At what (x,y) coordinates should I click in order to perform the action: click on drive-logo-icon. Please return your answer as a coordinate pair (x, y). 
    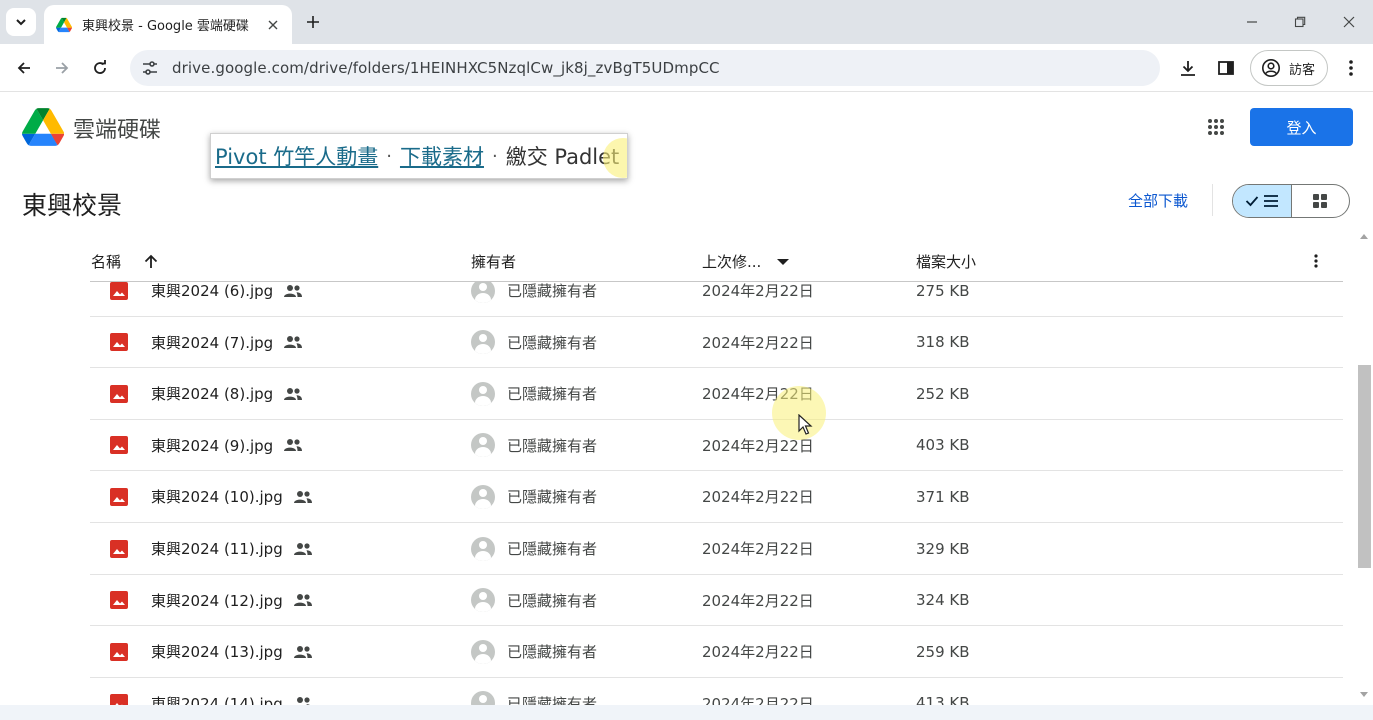
    Looking at the image, I should click on (43, 127).